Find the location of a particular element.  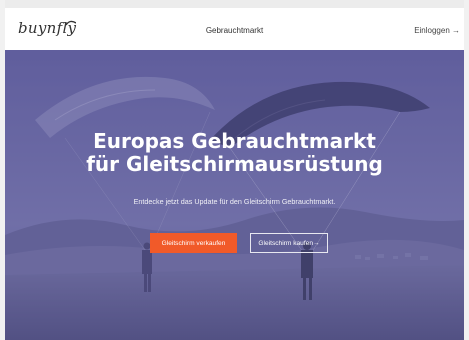

sell-paraglider-button: Gleitschirm verkaufen is located at coordinates (193, 243).